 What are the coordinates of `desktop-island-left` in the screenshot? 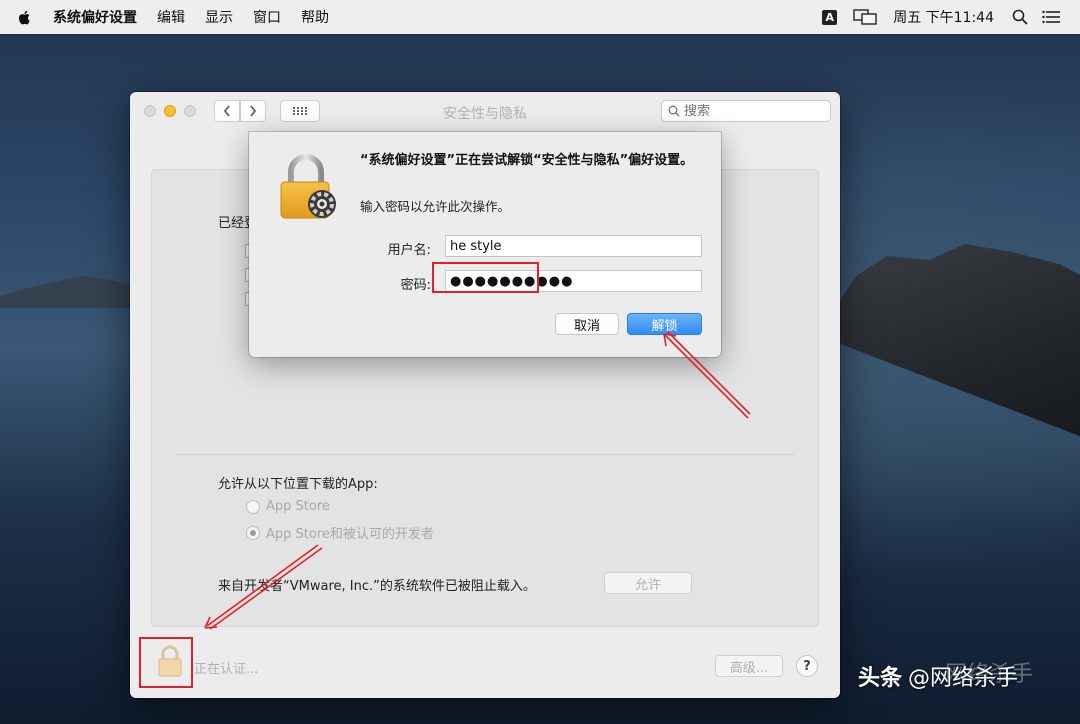 It's located at (70, 292).